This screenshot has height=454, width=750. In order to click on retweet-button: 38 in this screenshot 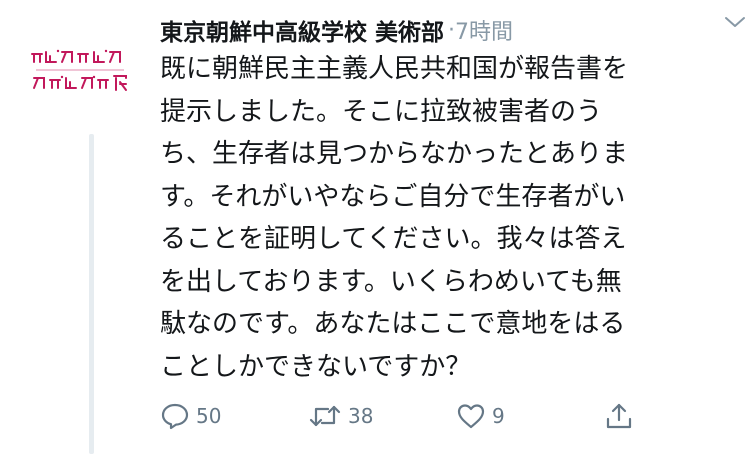, I will do `click(340, 416)`.